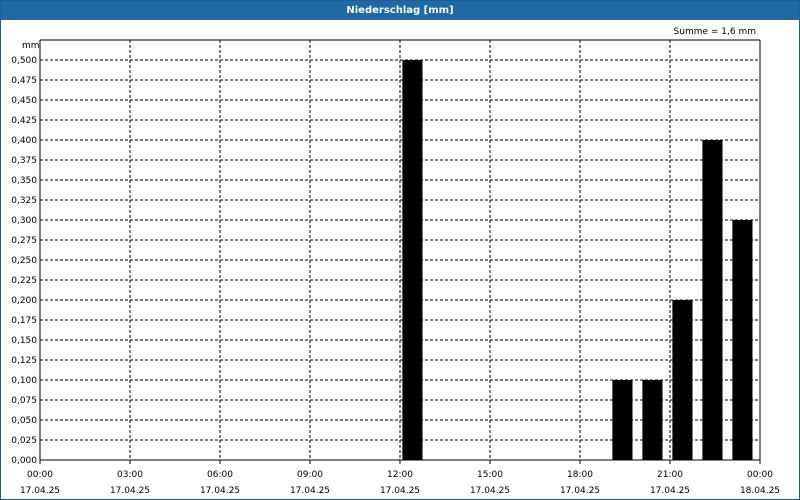  What do you see at coordinates (24, 141) in the screenshot?
I see `y-tick-label: 0,400` at bounding box center [24, 141].